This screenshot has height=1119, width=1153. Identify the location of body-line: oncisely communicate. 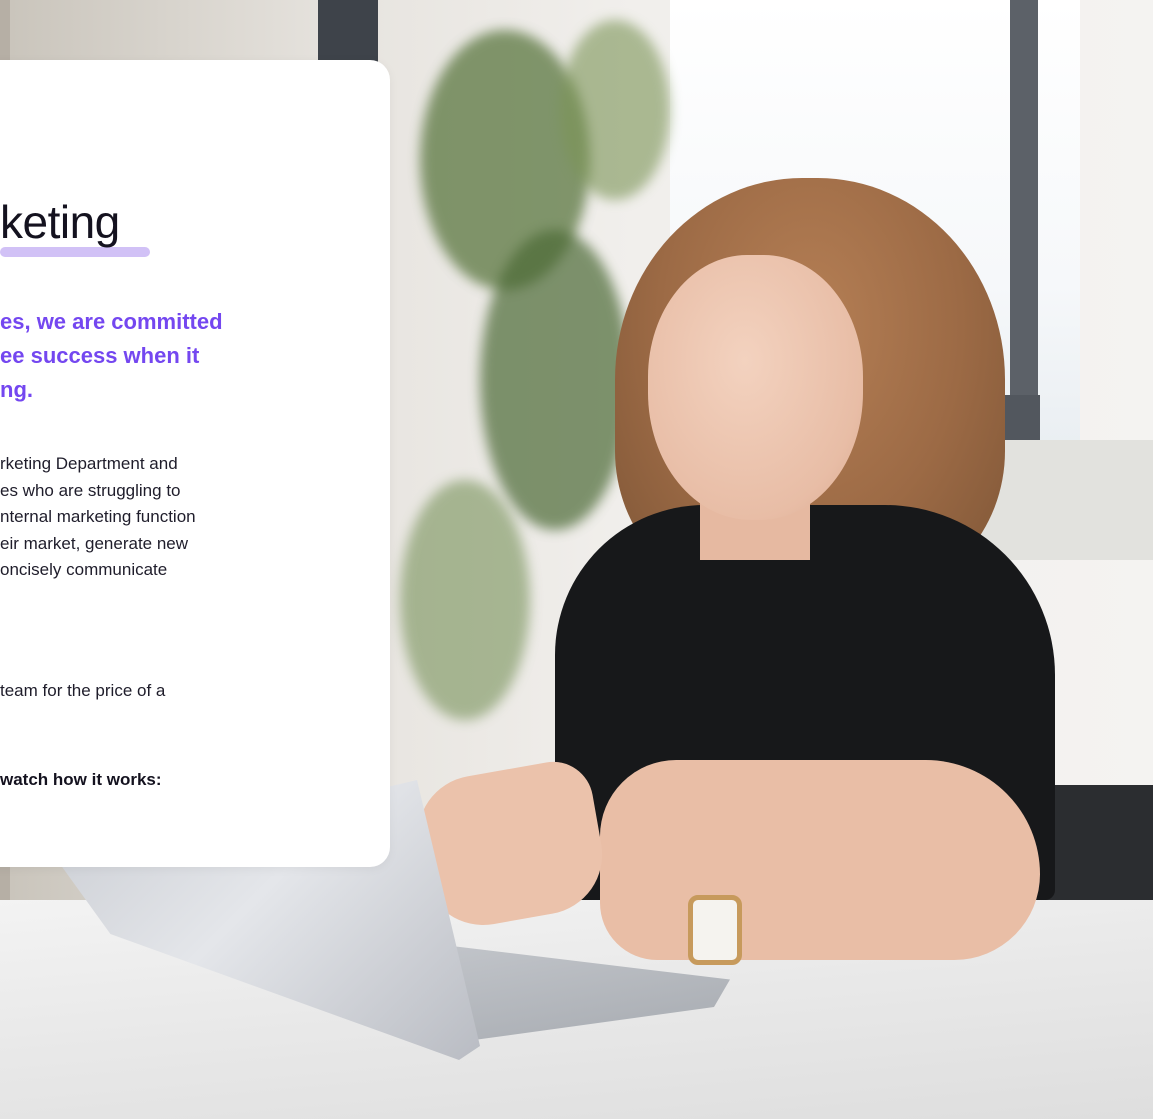
(84, 569).